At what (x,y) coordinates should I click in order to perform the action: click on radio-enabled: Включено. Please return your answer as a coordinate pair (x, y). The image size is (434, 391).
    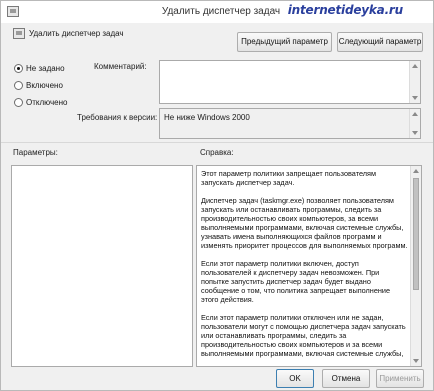
    Looking at the image, I should click on (38, 85).